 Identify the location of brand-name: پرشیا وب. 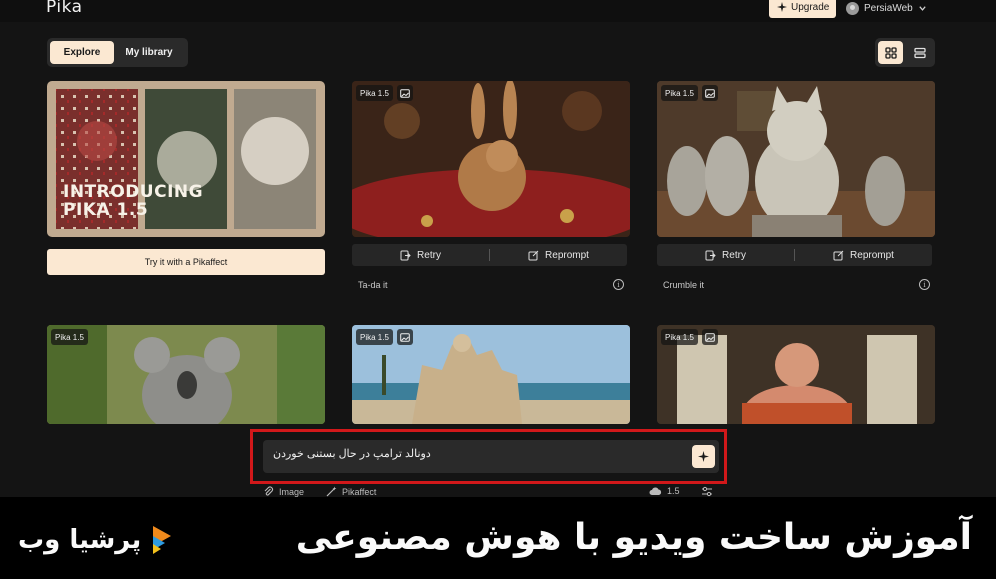
(80, 540).